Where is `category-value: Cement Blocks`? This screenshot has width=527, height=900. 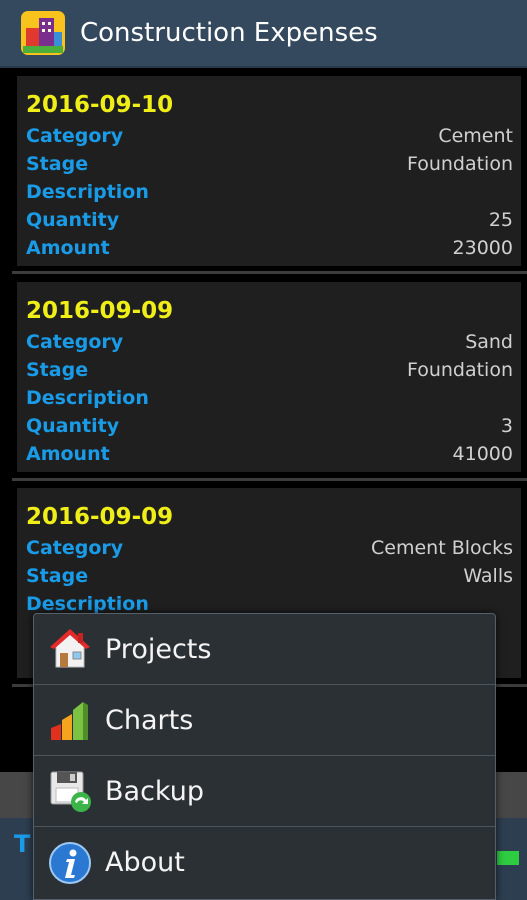 category-value: Cement Blocks is located at coordinates (442, 548).